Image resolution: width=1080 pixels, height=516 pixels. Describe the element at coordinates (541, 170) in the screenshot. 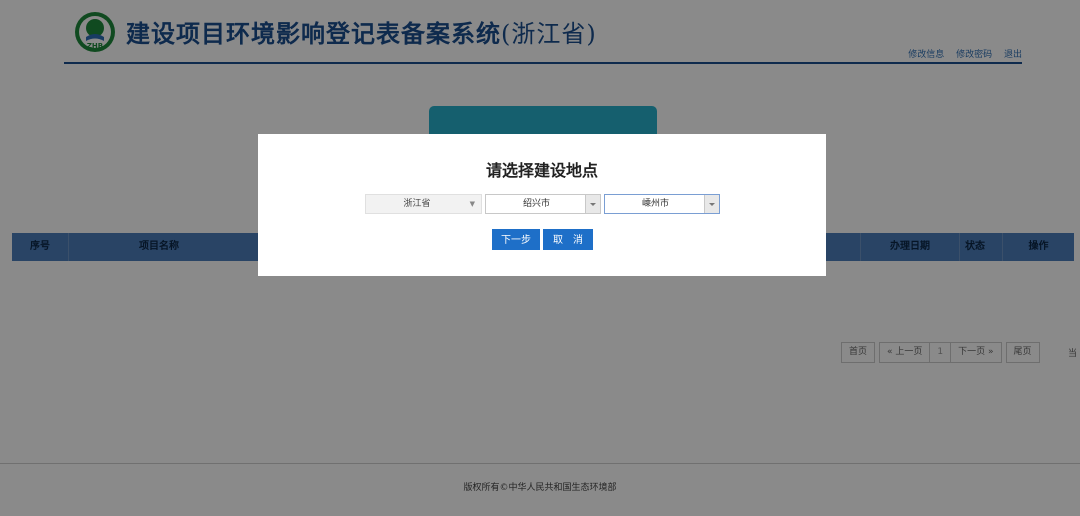

I see `dialog-title: 请选择建设地点` at that location.